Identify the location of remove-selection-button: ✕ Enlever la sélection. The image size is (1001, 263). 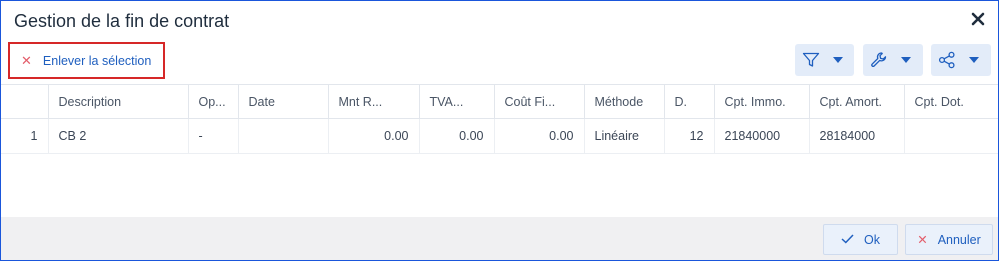
(86, 60).